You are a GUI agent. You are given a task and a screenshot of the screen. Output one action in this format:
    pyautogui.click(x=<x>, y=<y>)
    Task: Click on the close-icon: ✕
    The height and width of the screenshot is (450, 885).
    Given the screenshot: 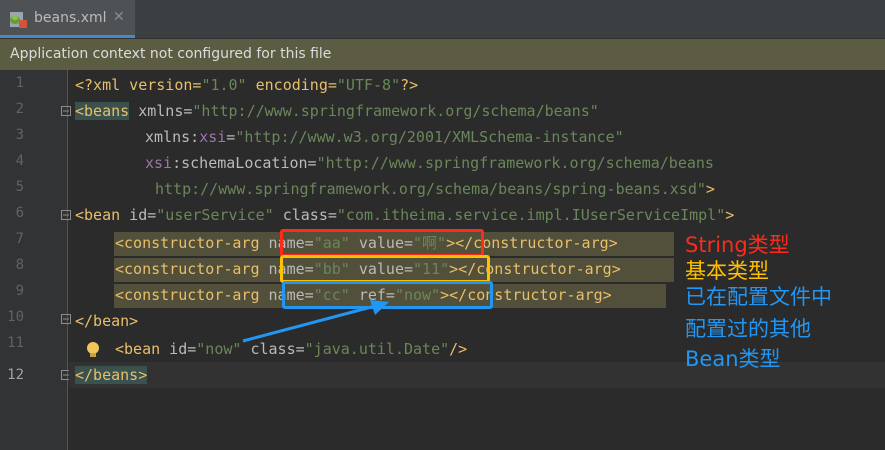 What is the action you would take?
    pyautogui.click(x=119, y=17)
    